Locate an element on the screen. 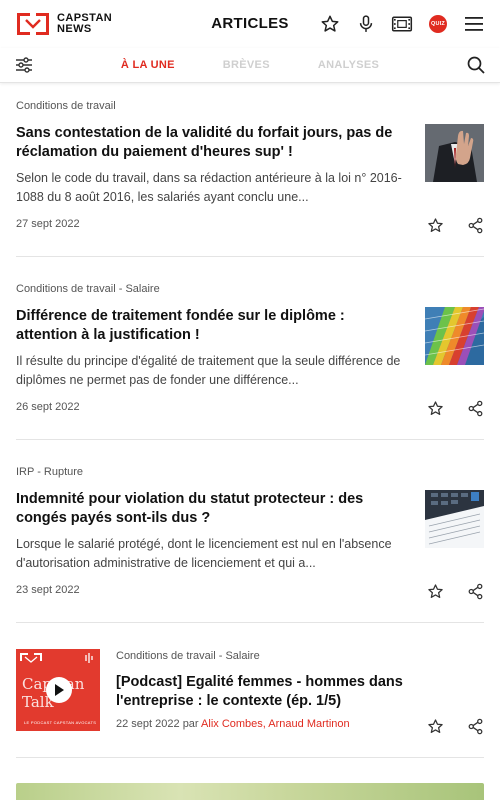 Image resolution: width=500 pixels, height=800 pixels. capstan-logo-icon is located at coordinates (33, 24).